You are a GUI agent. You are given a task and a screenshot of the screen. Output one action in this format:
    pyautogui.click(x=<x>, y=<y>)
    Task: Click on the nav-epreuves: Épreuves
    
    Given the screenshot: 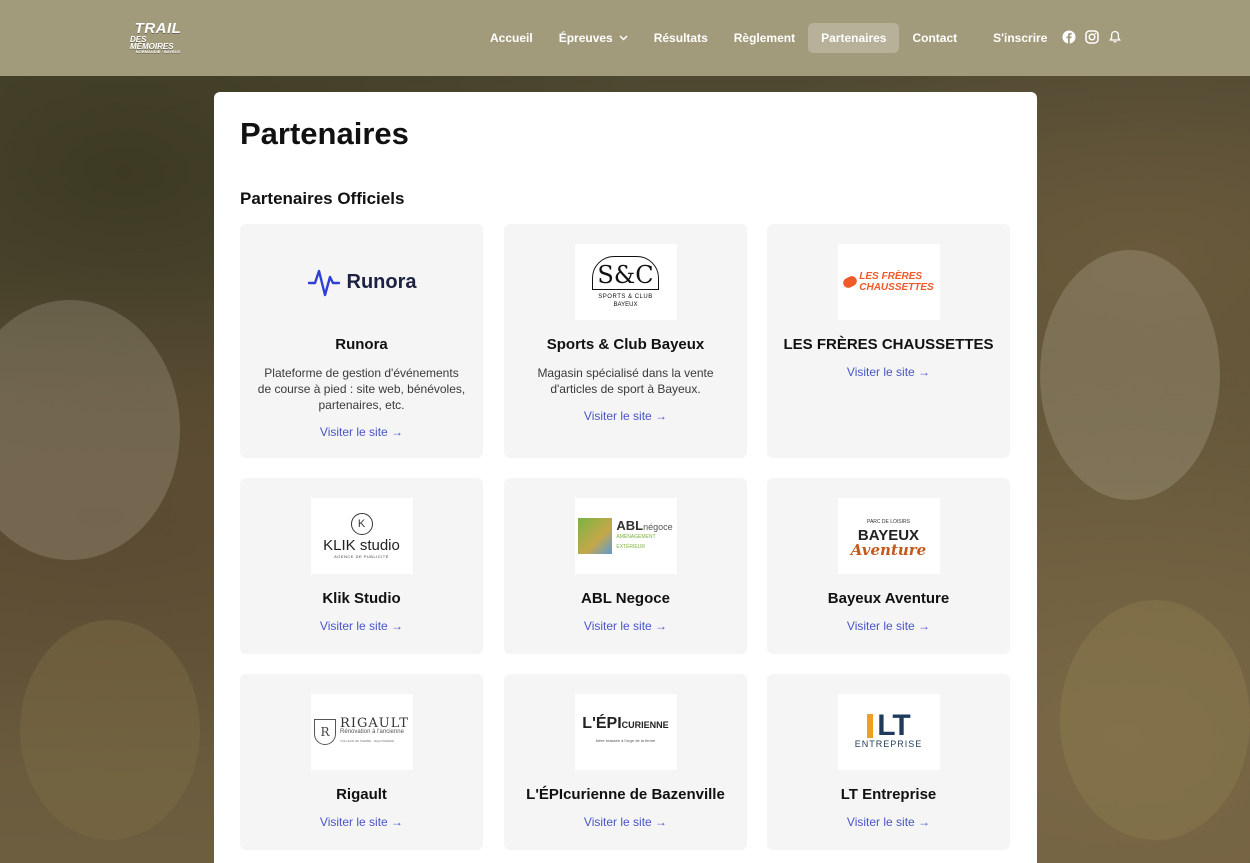 What is the action you would take?
    pyautogui.click(x=593, y=38)
    